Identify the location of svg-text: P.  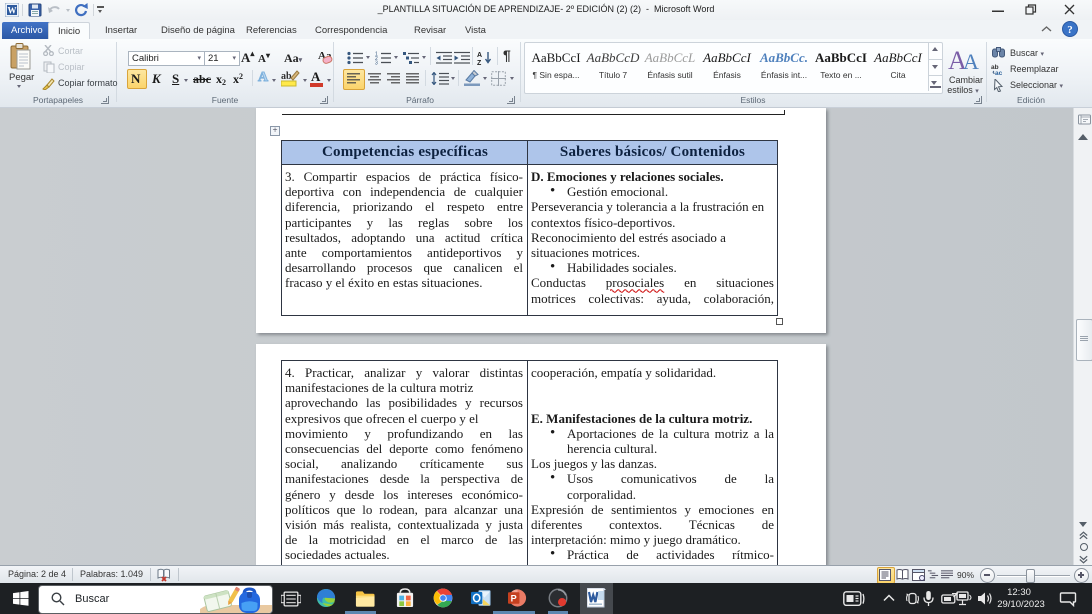
(514, 598).